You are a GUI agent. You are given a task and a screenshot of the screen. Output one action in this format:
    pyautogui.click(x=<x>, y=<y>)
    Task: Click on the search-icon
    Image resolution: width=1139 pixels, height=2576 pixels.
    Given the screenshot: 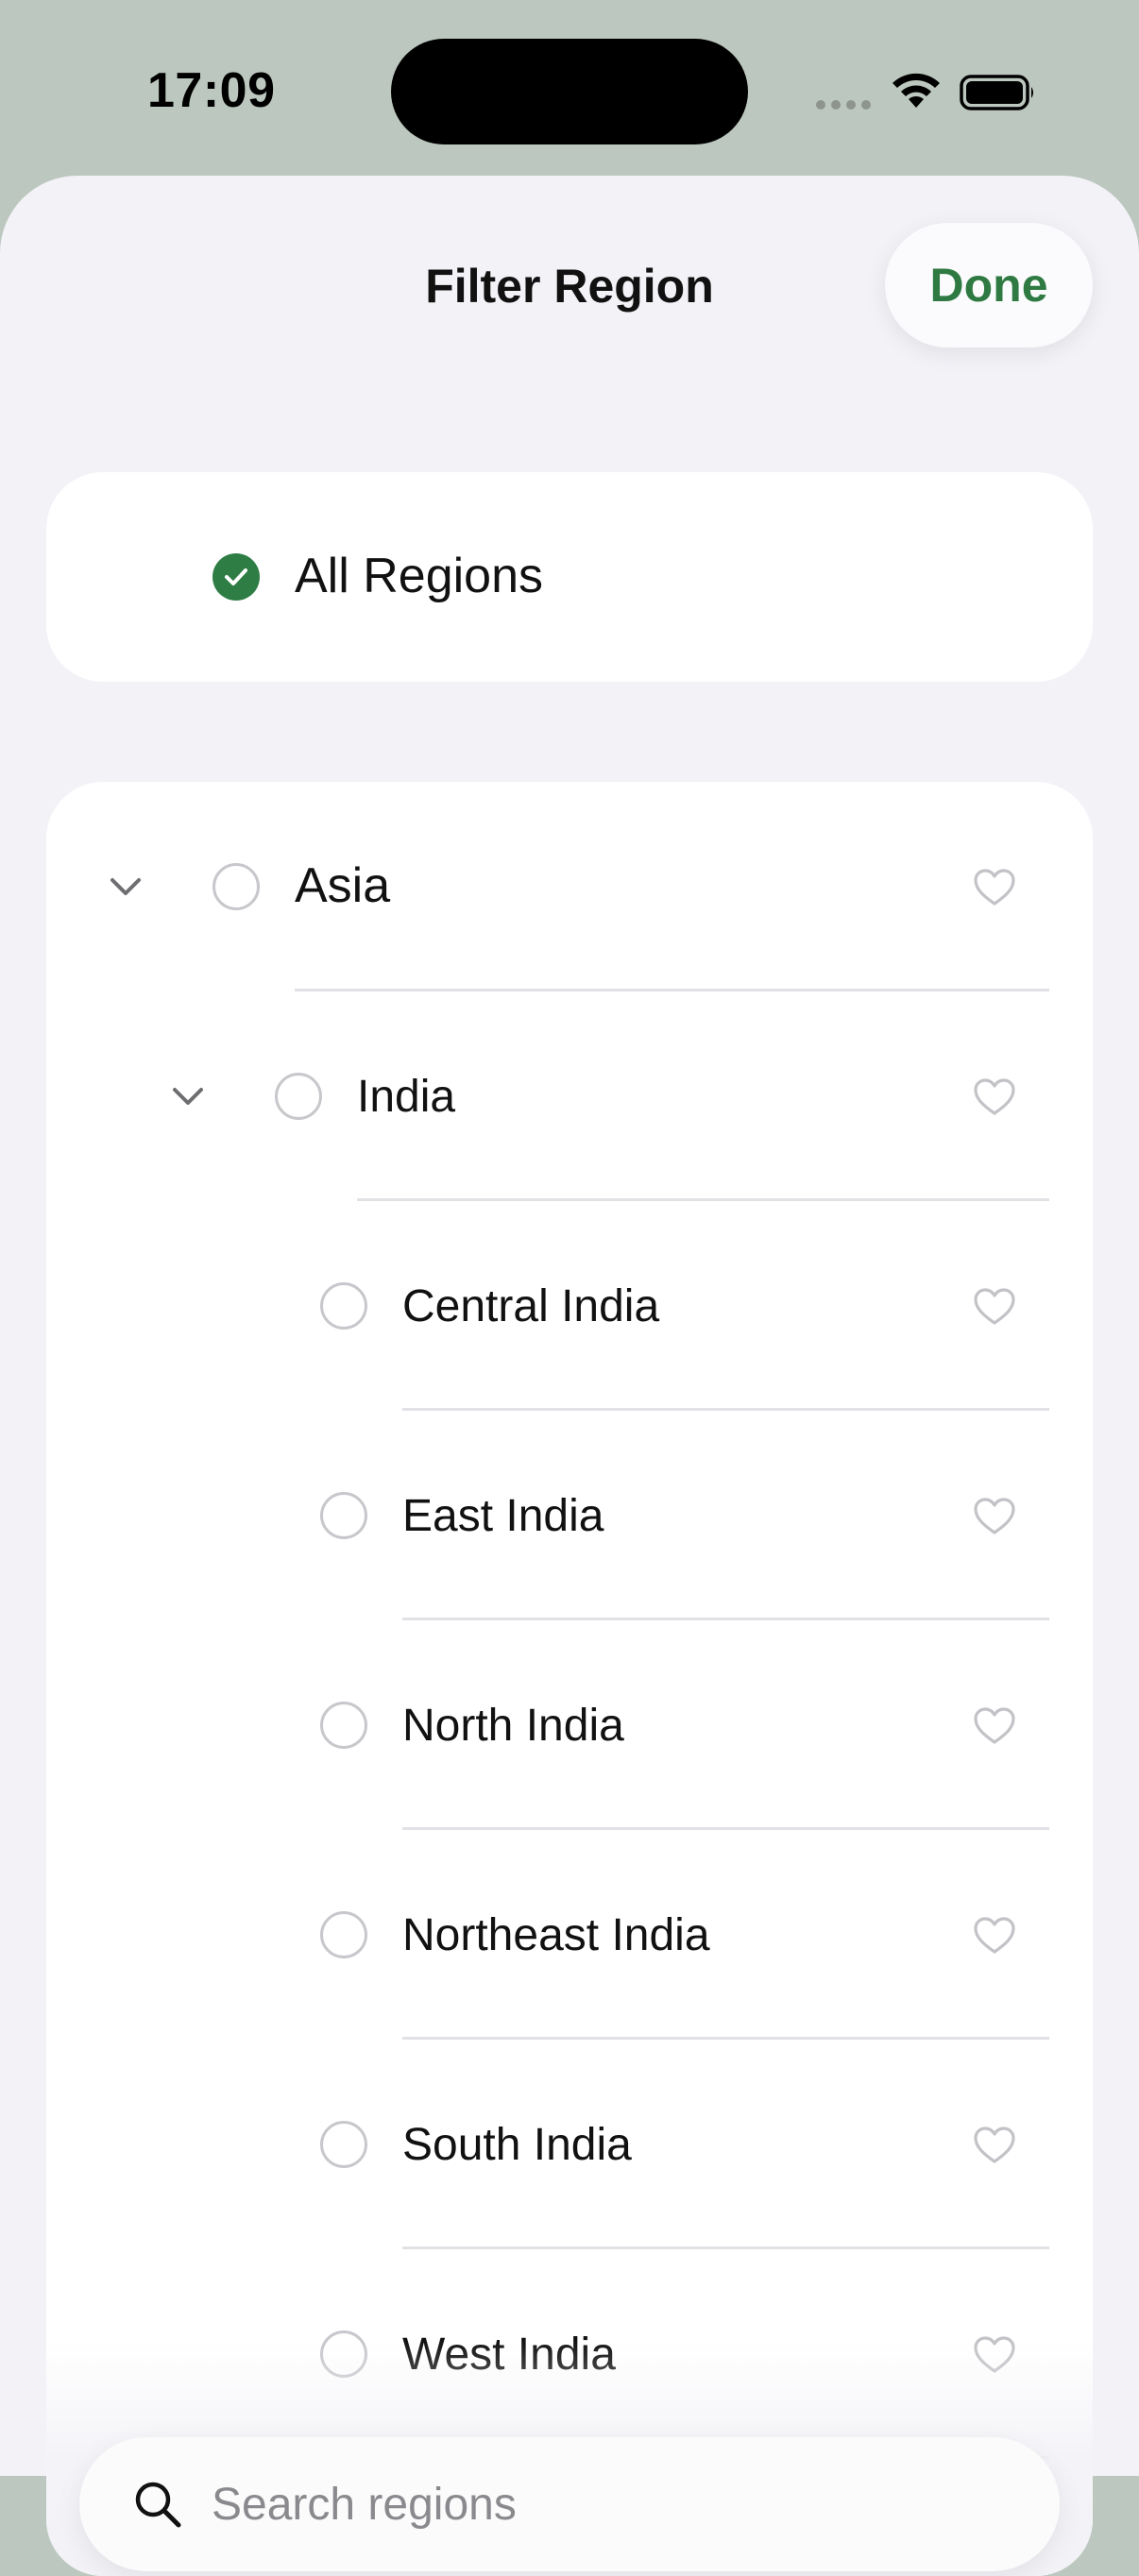 What is the action you would take?
    pyautogui.click(x=158, y=2505)
    